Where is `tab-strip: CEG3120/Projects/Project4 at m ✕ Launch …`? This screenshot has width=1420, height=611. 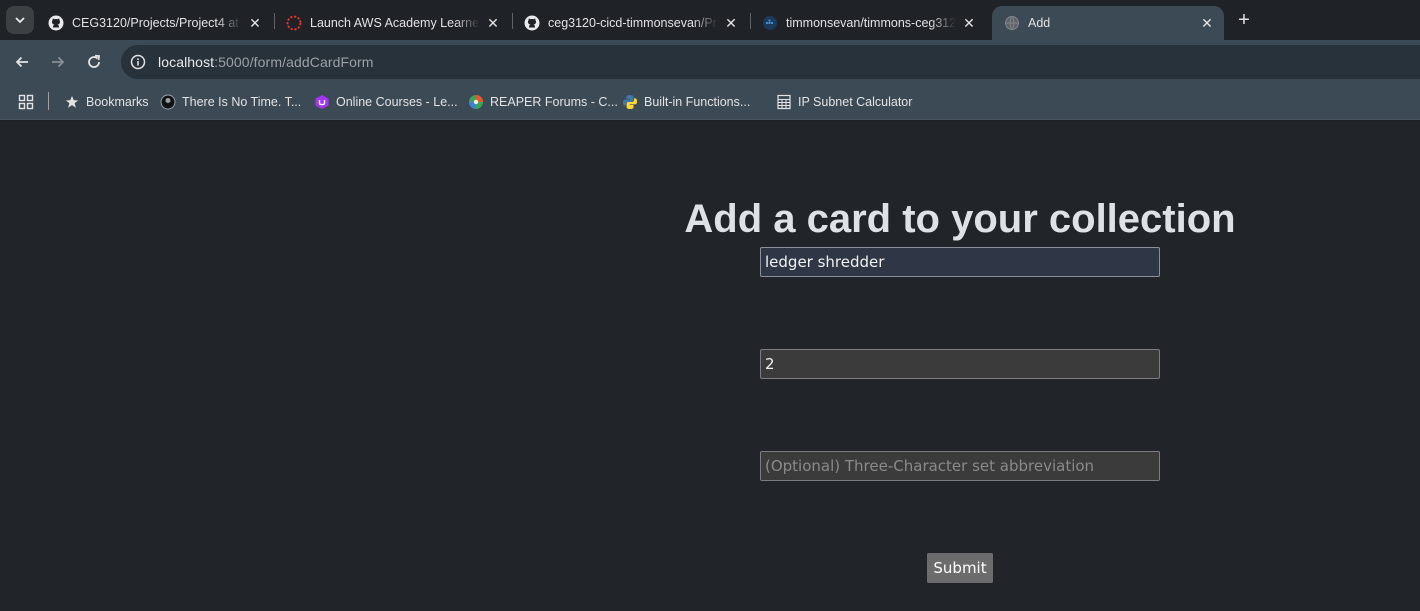
tab-strip: CEG3120/Projects/Project4 at m ✕ Launch … is located at coordinates (710, 20).